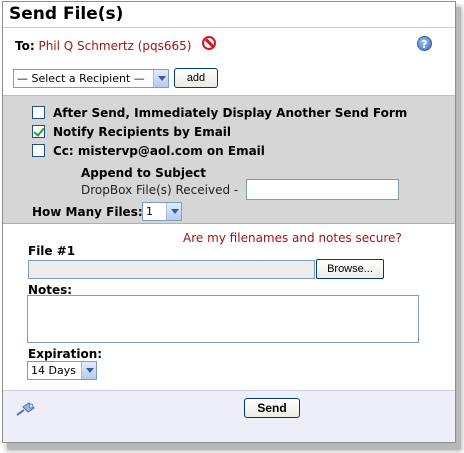 This screenshot has width=464, height=453. Describe the element at coordinates (38, 150) in the screenshot. I see `option-checkbox-cc-email` at that location.